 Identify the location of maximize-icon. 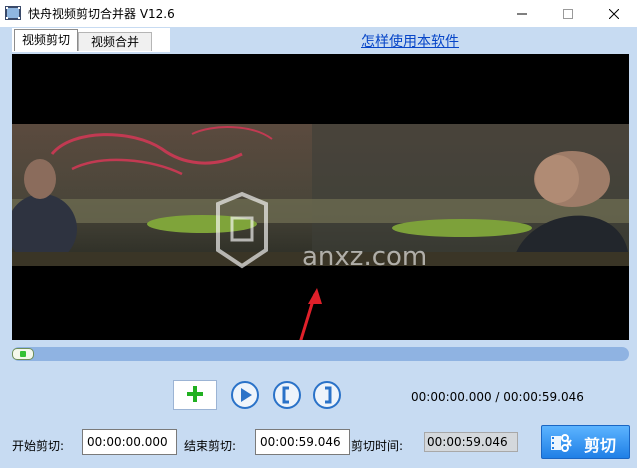
(568, 13).